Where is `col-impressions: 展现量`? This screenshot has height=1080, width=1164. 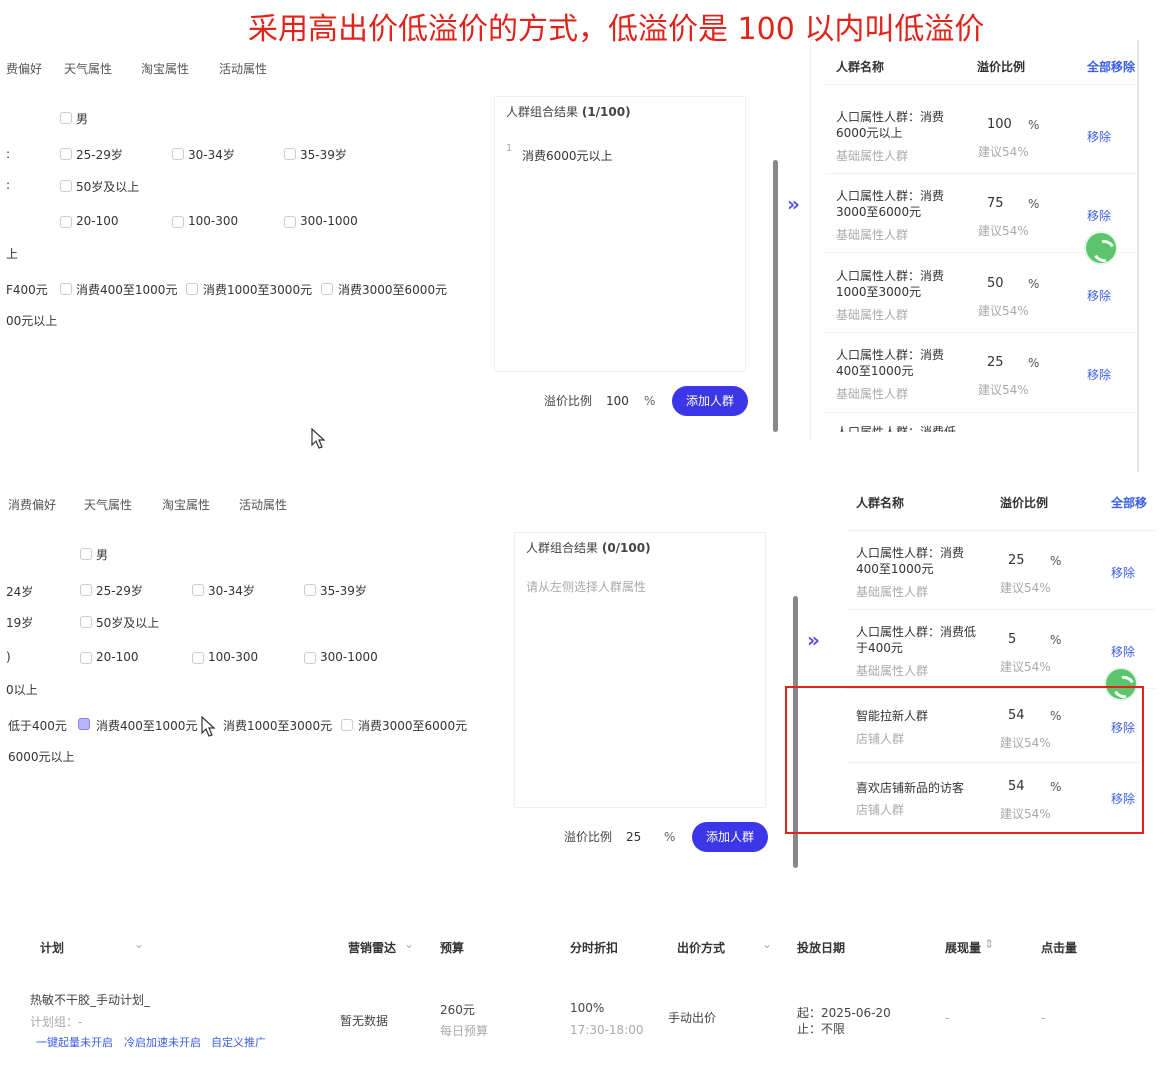 col-impressions: 展现量 is located at coordinates (963, 947).